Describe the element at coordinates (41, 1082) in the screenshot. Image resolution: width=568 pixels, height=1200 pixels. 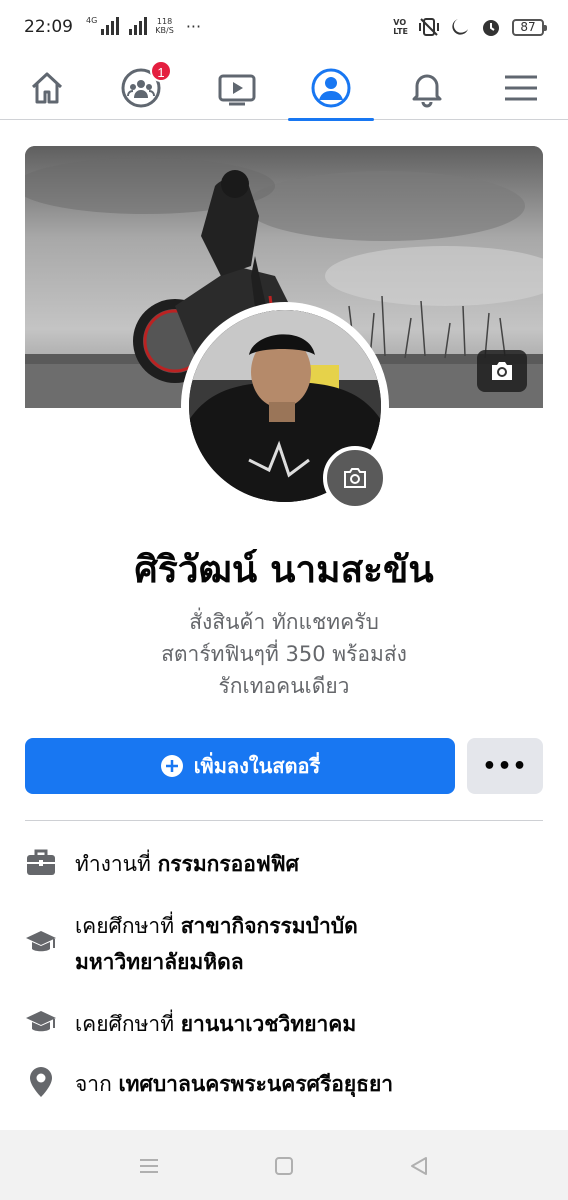
I see `location-pin-icon` at that location.